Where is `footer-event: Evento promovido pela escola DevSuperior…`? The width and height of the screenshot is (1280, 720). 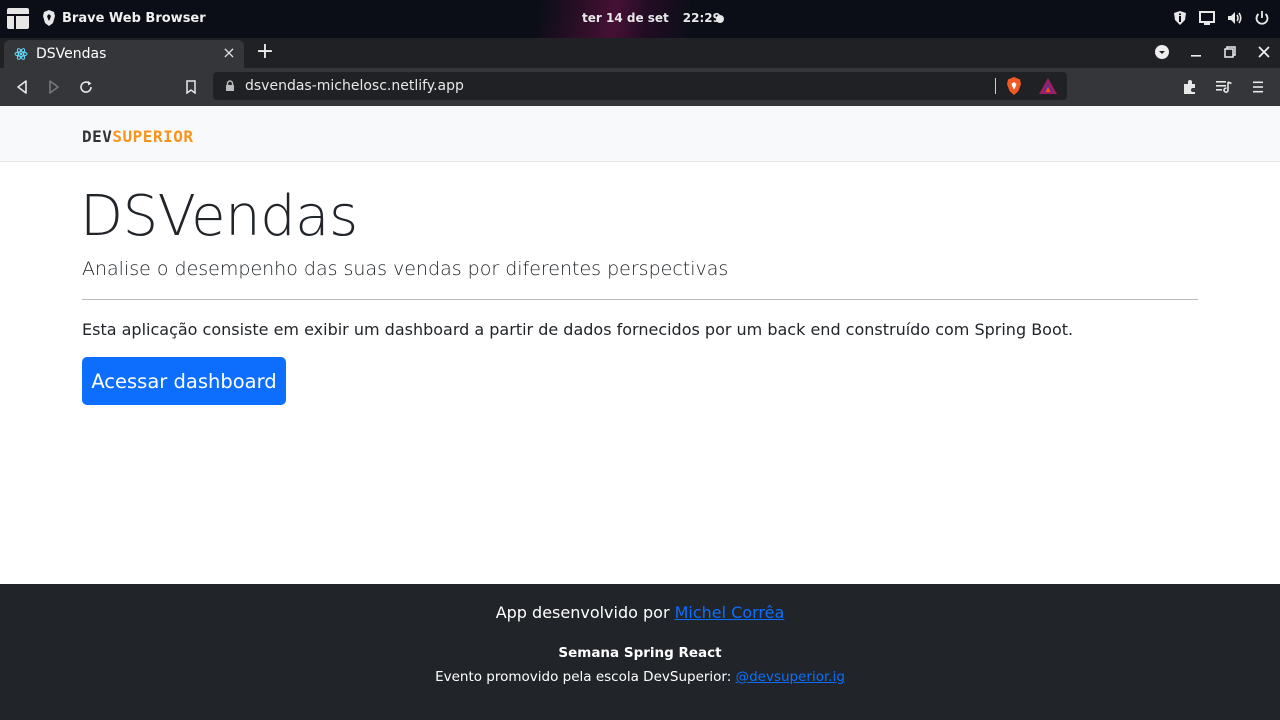
footer-event: Evento promovido pela escola DevSuperior… is located at coordinates (640, 677).